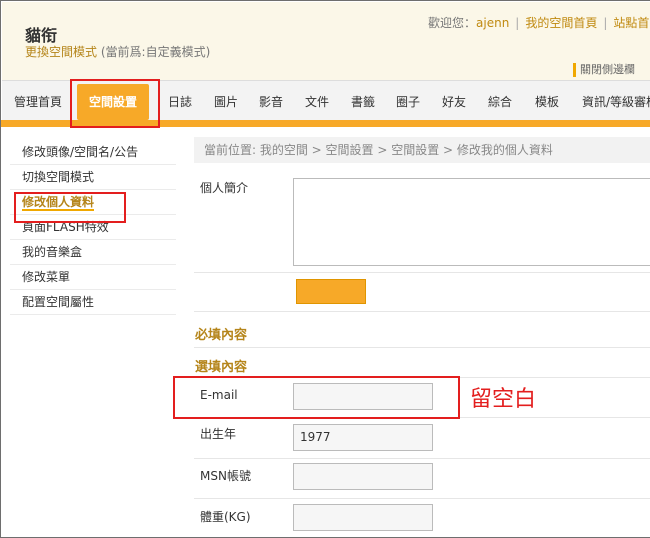 This screenshot has height=538, width=650. Describe the element at coordinates (363, 437) in the screenshot. I see `birth-year-field: 1977` at that location.